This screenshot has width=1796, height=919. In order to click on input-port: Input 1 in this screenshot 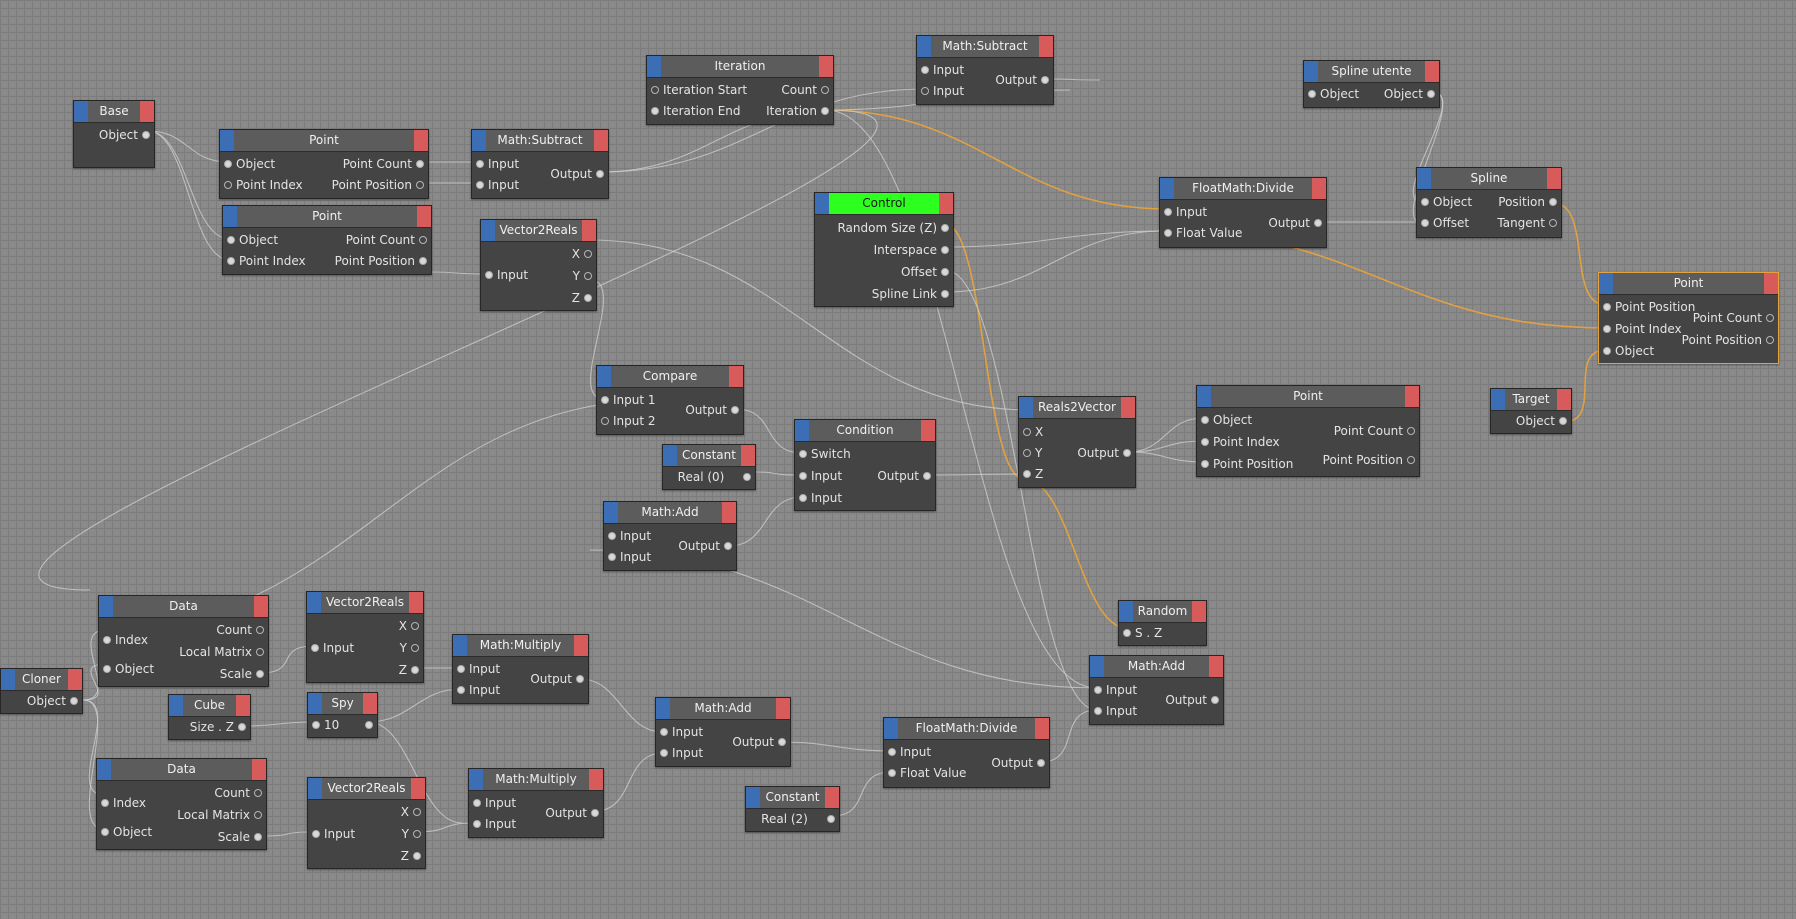, I will do `click(628, 400)`.